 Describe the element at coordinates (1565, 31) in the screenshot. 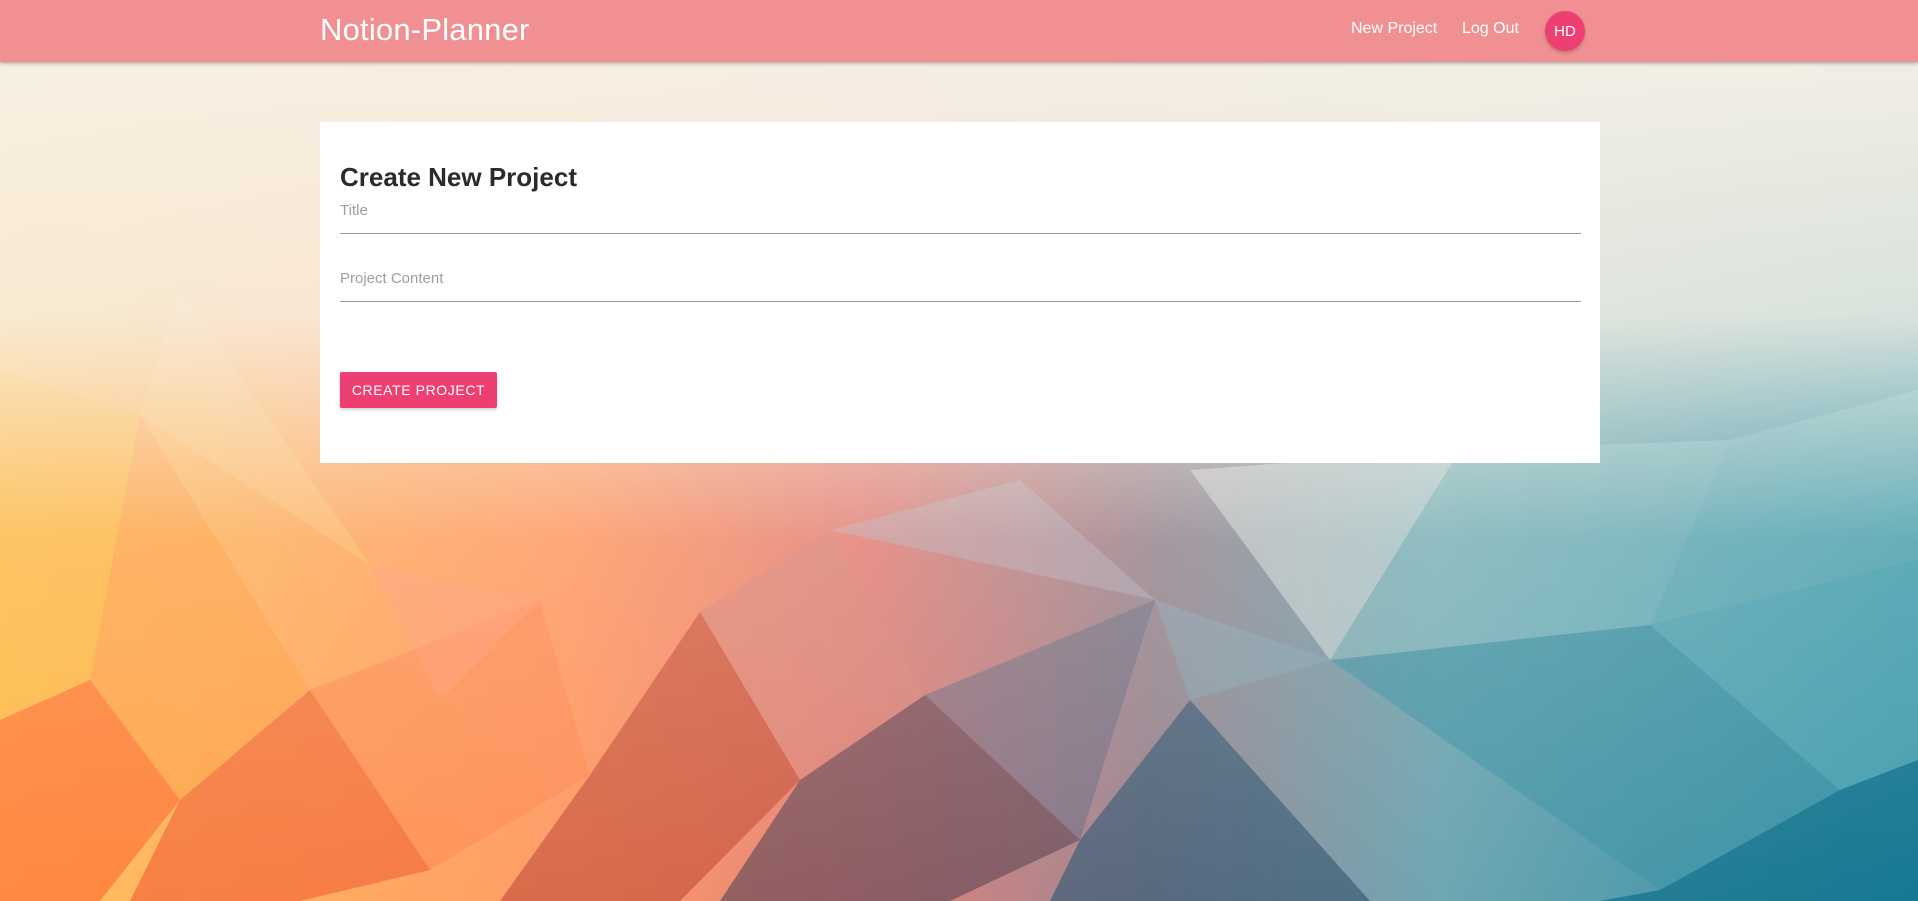

I see `user-avatar: HD` at that location.